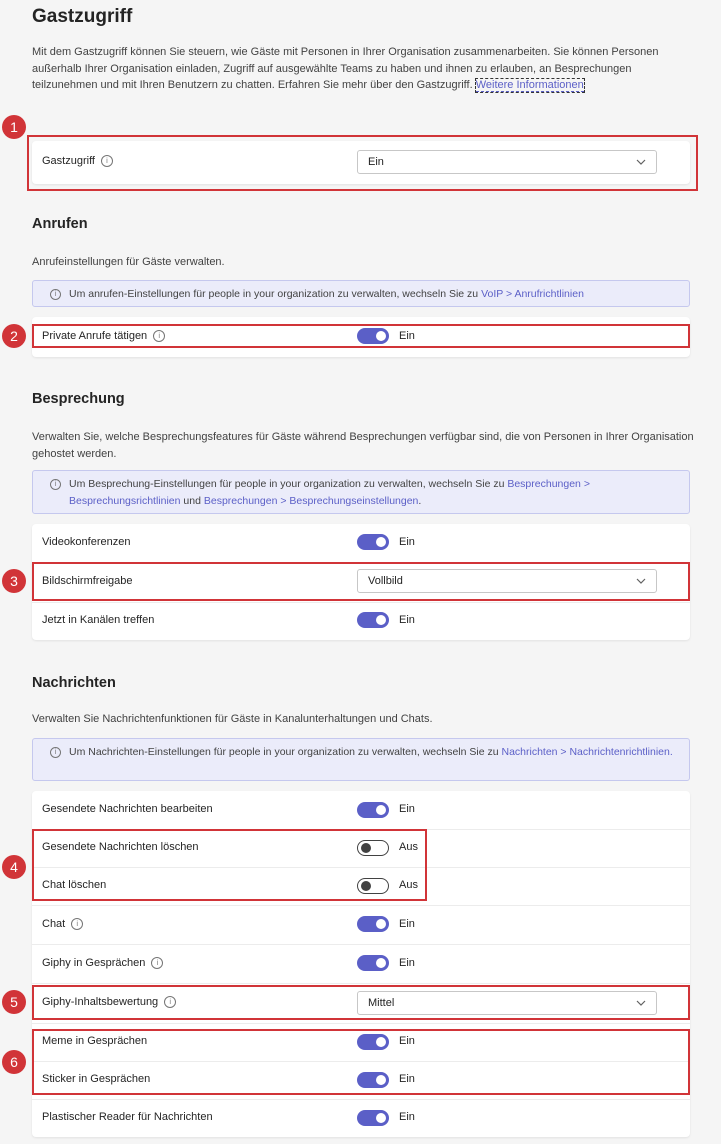  I want to click on immersive-reader-toggle, so click(373, 1118).